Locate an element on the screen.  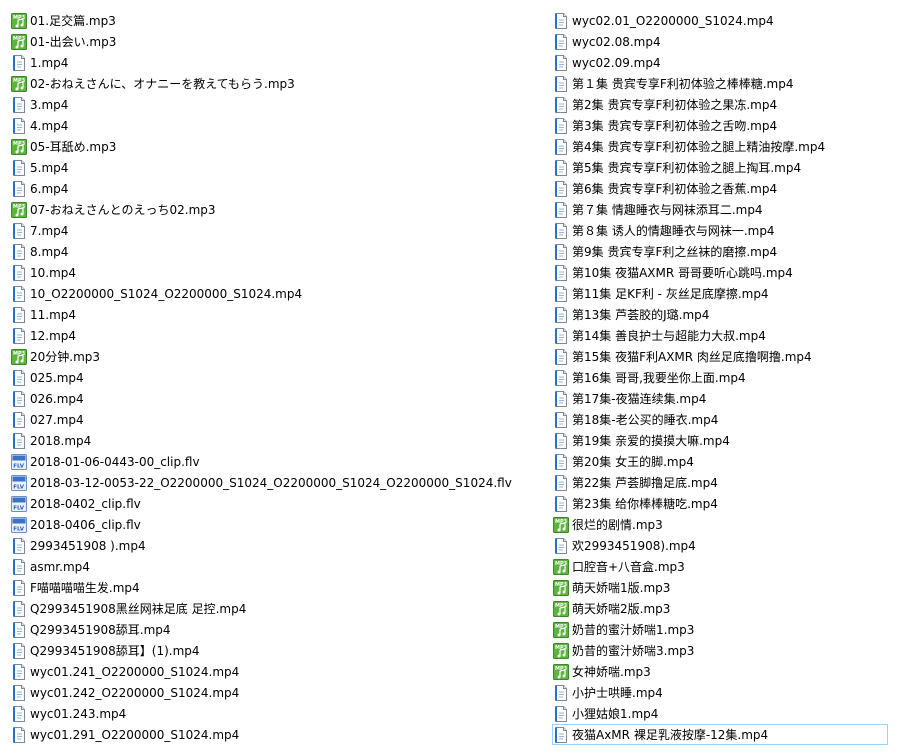
file-item: wyc01.242_O2200000_S1024.mp4 is located at coordinates (270, 692).